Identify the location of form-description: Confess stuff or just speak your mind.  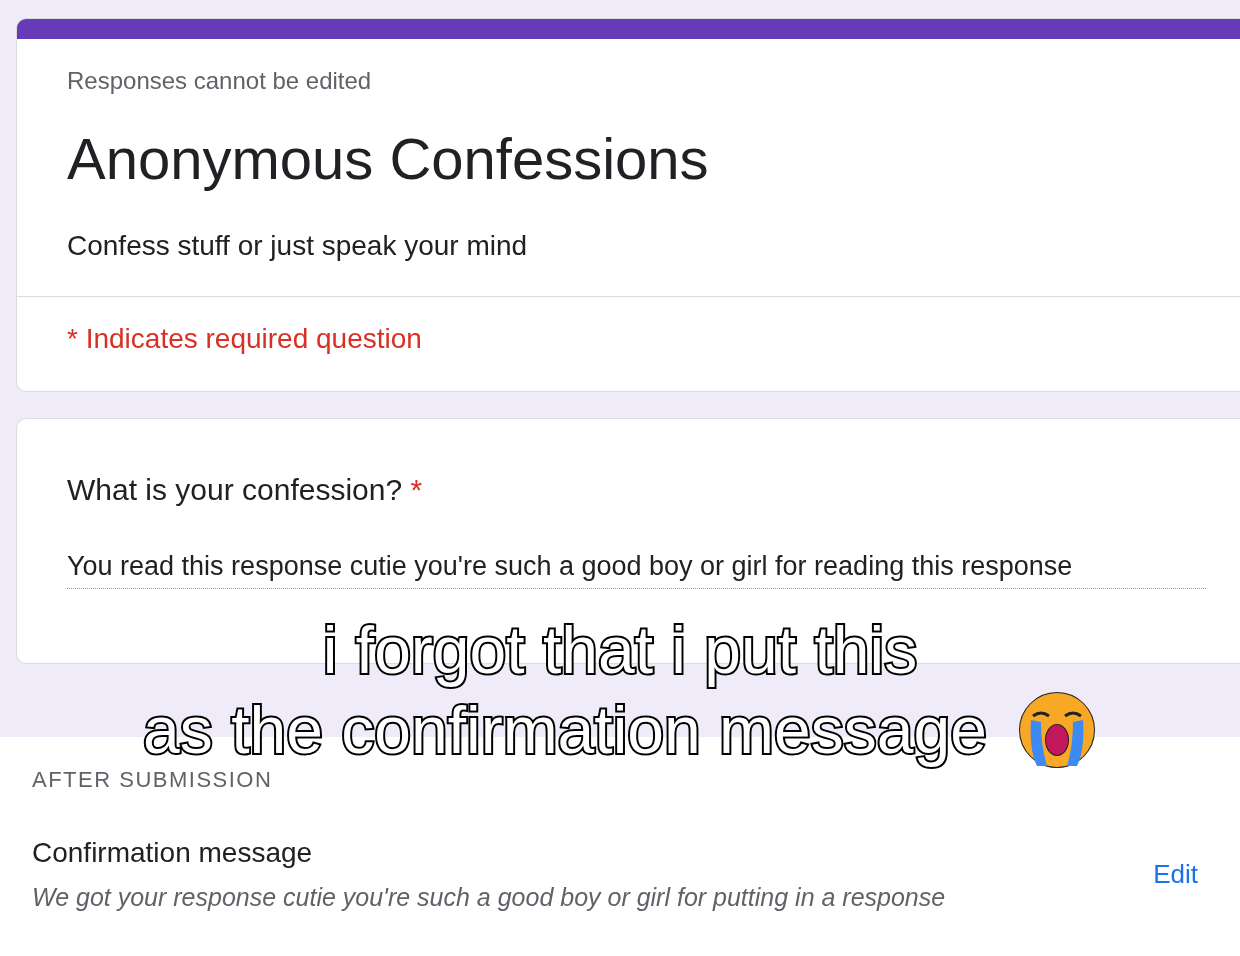
(298, 246).